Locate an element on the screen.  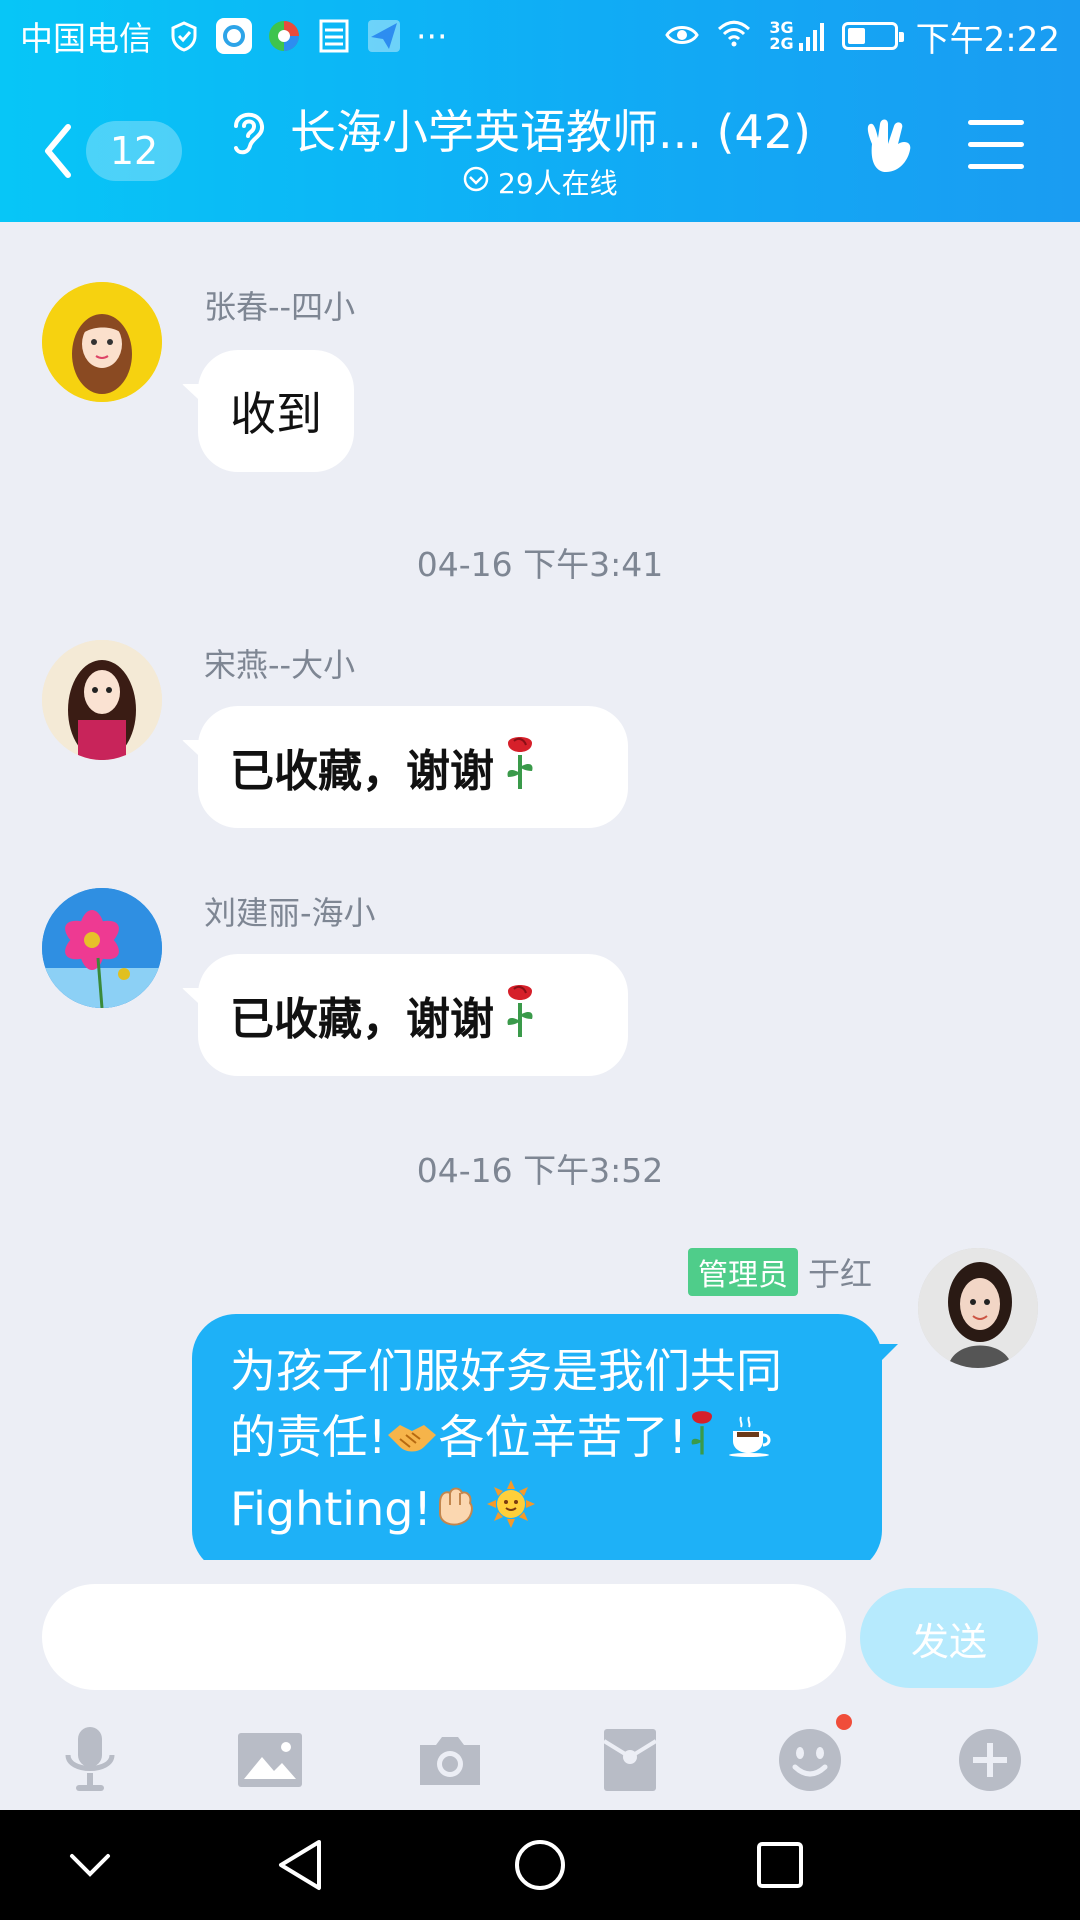
input-area: 发送 is located at coordinates (540, 1685).